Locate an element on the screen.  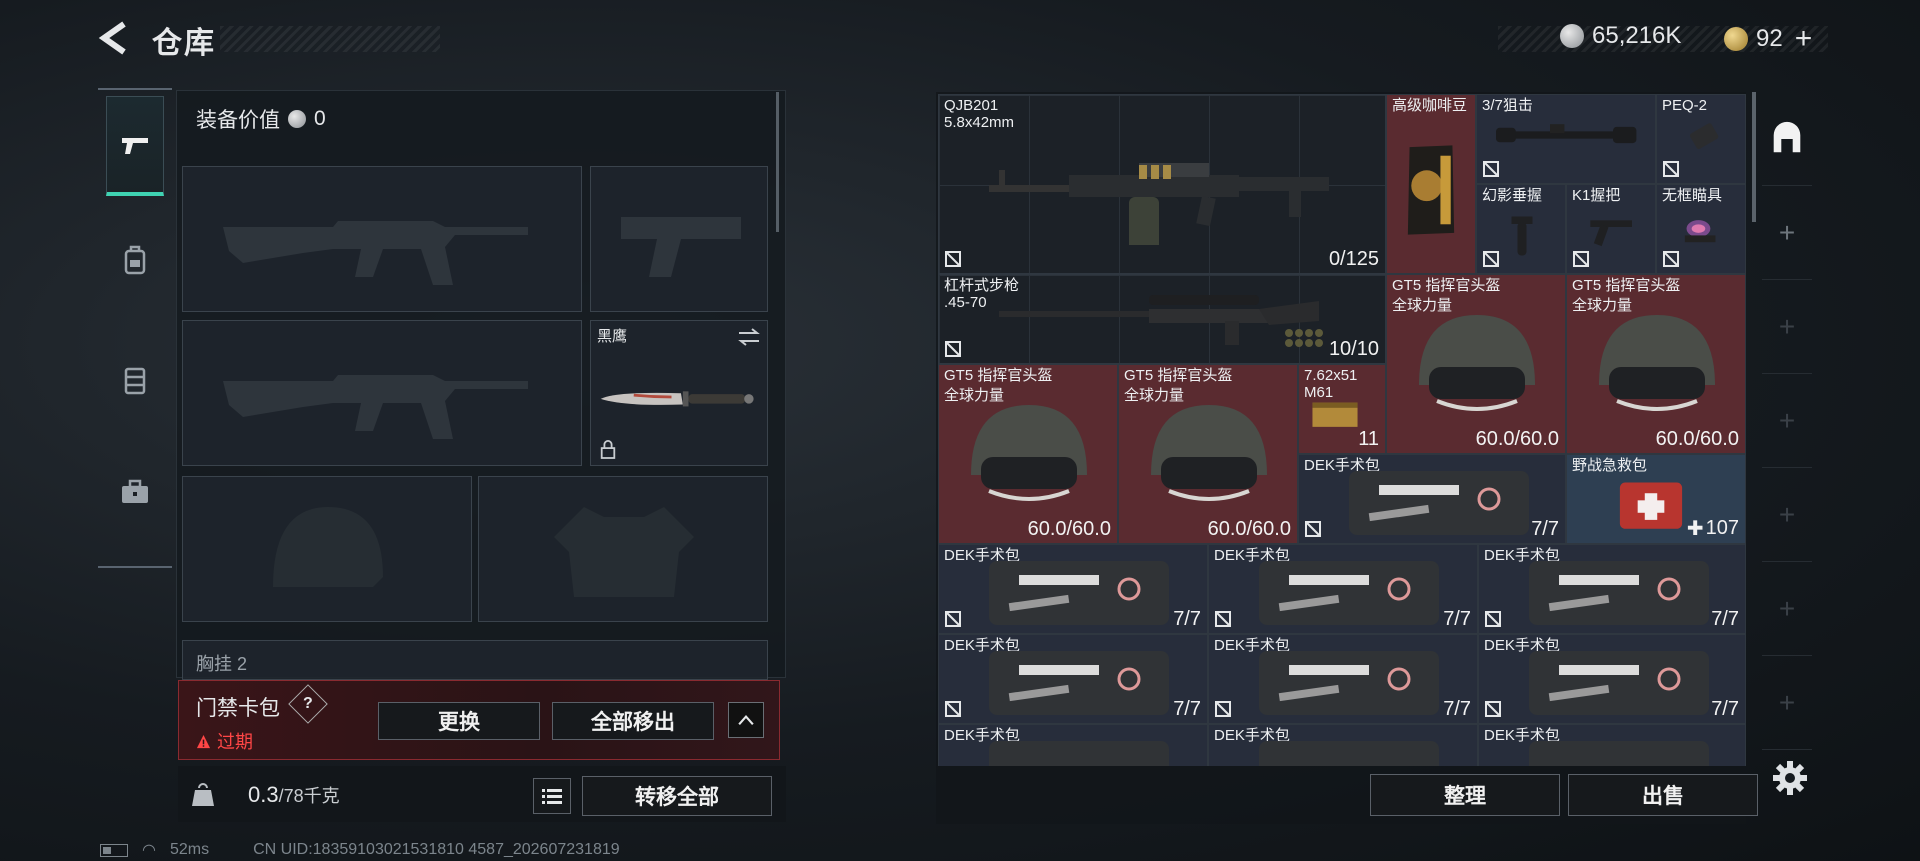
stash-tab-add-3: + is located at coordinates (1787, 421).